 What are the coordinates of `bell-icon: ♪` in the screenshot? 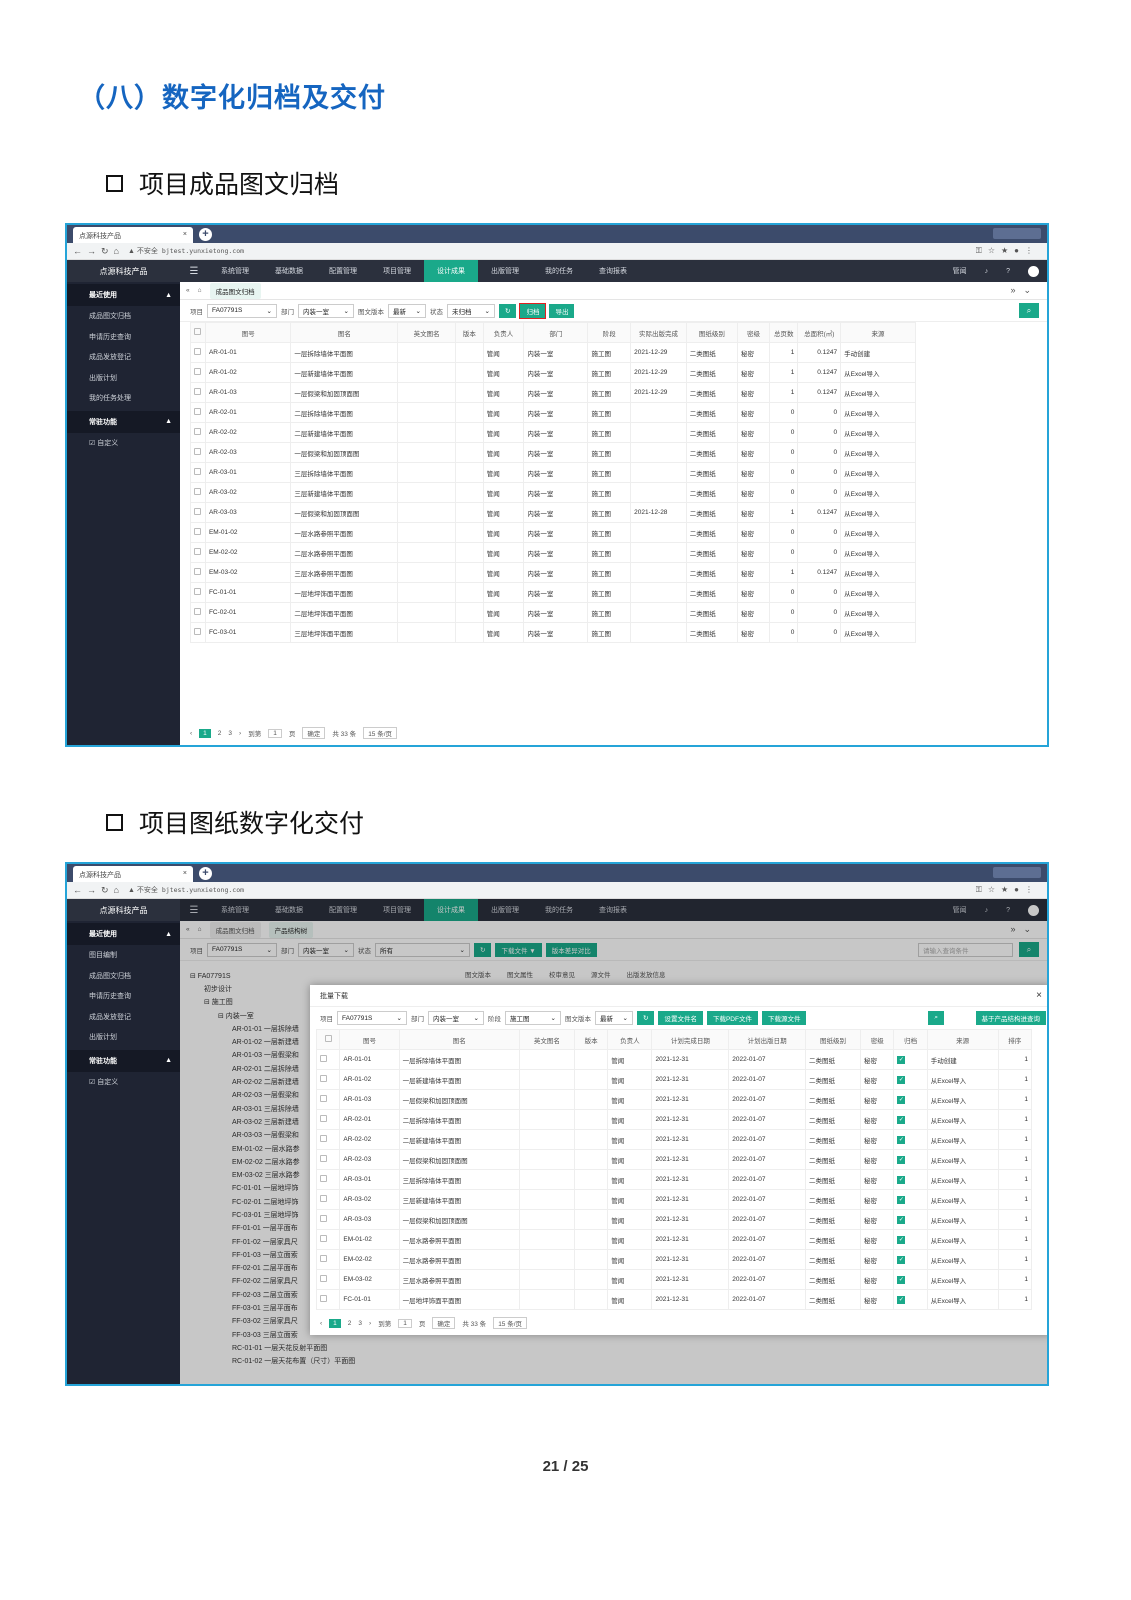 It's located at (987, 271).